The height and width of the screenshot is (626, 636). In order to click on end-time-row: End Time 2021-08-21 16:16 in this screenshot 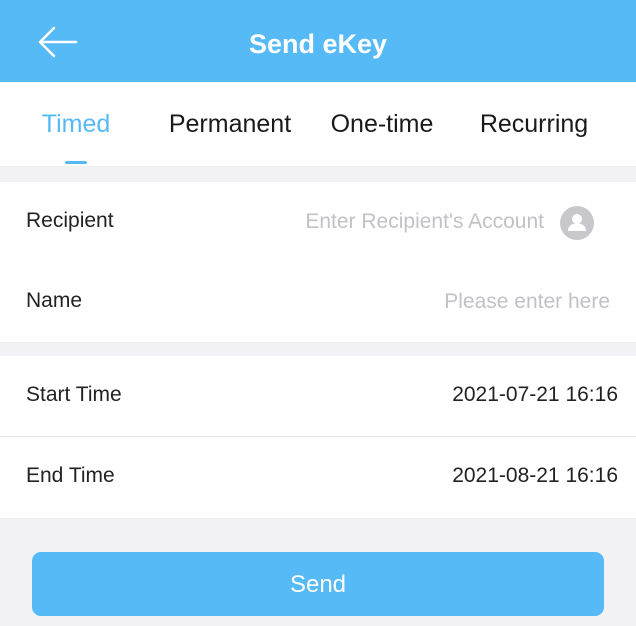, I will do `click(318, 477)`.